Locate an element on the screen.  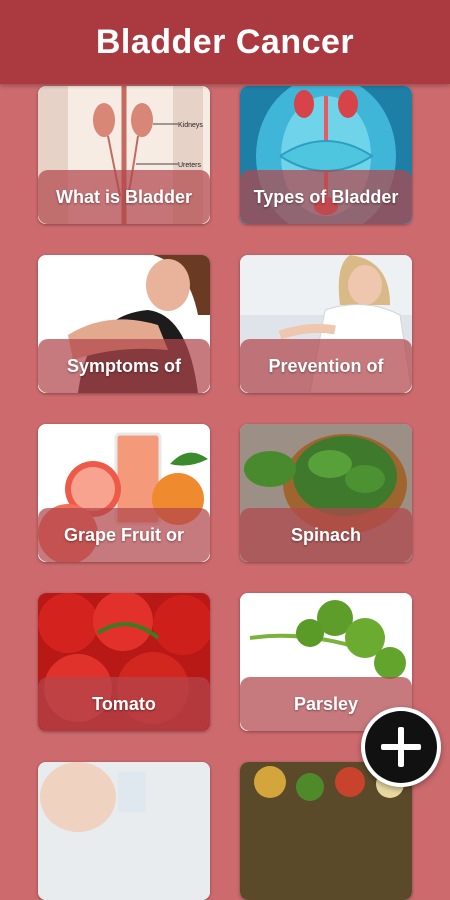
card-label: Types of Bladder is located at coordinates (326, 197).